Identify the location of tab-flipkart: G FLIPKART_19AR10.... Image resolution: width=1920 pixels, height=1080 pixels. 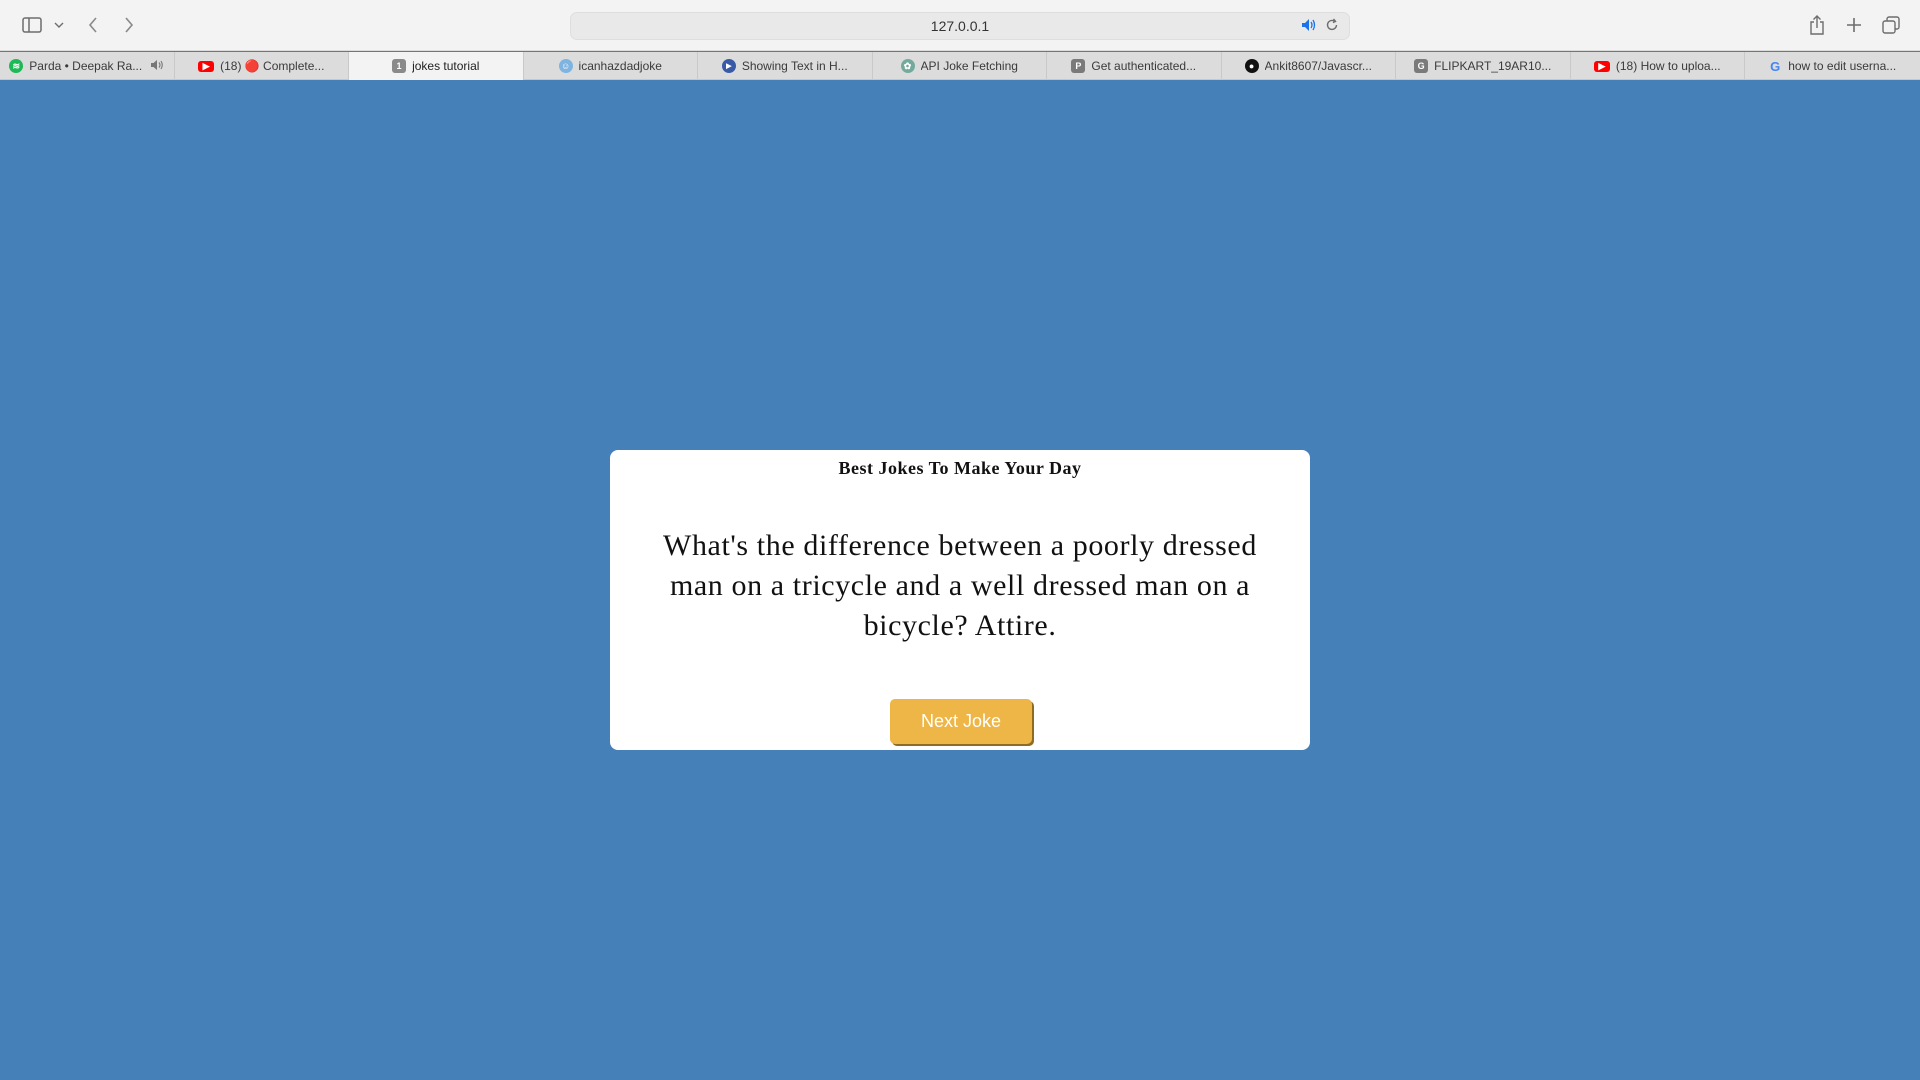
(1483, 66).